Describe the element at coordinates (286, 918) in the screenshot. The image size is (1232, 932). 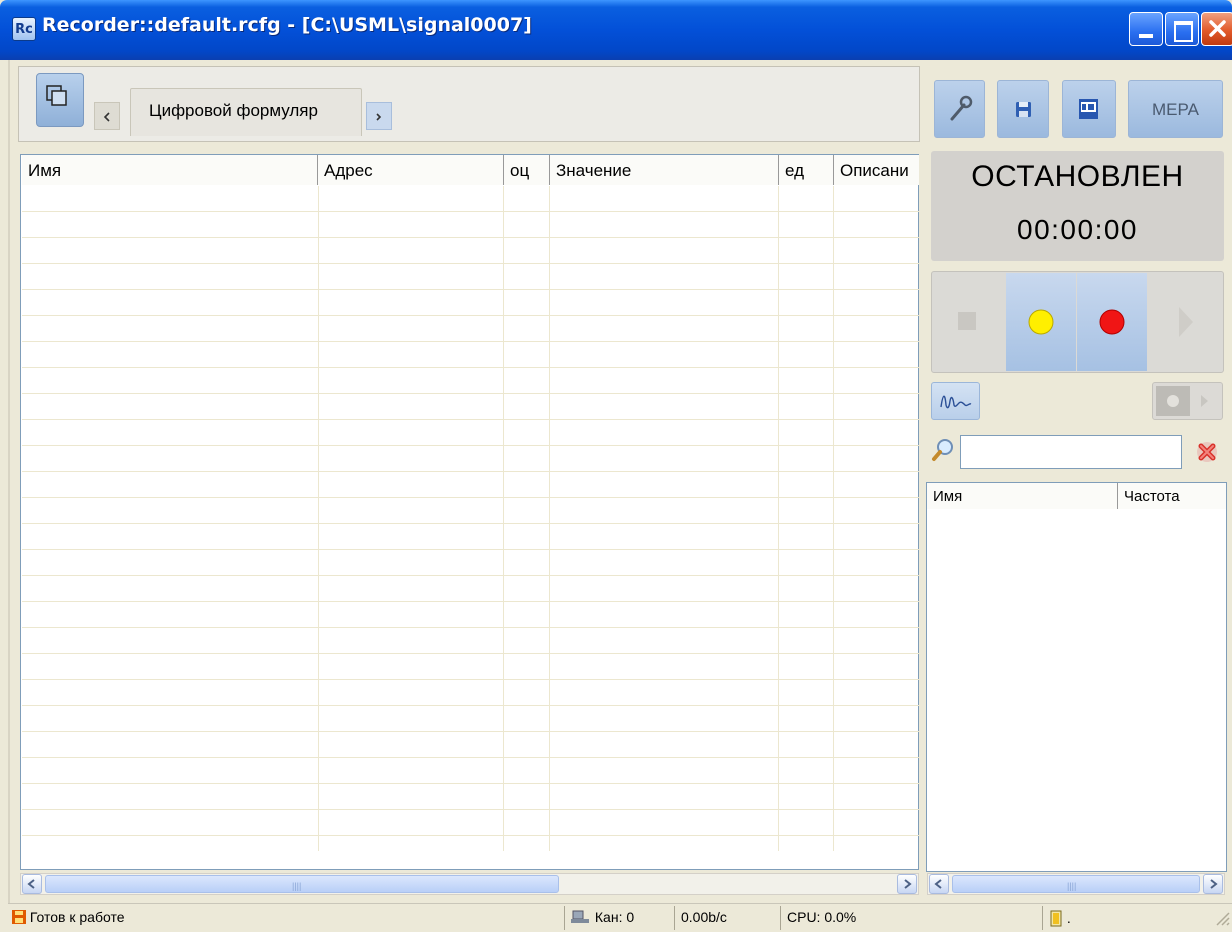
I see `status-ready-panel: Готов к работе` at that location.